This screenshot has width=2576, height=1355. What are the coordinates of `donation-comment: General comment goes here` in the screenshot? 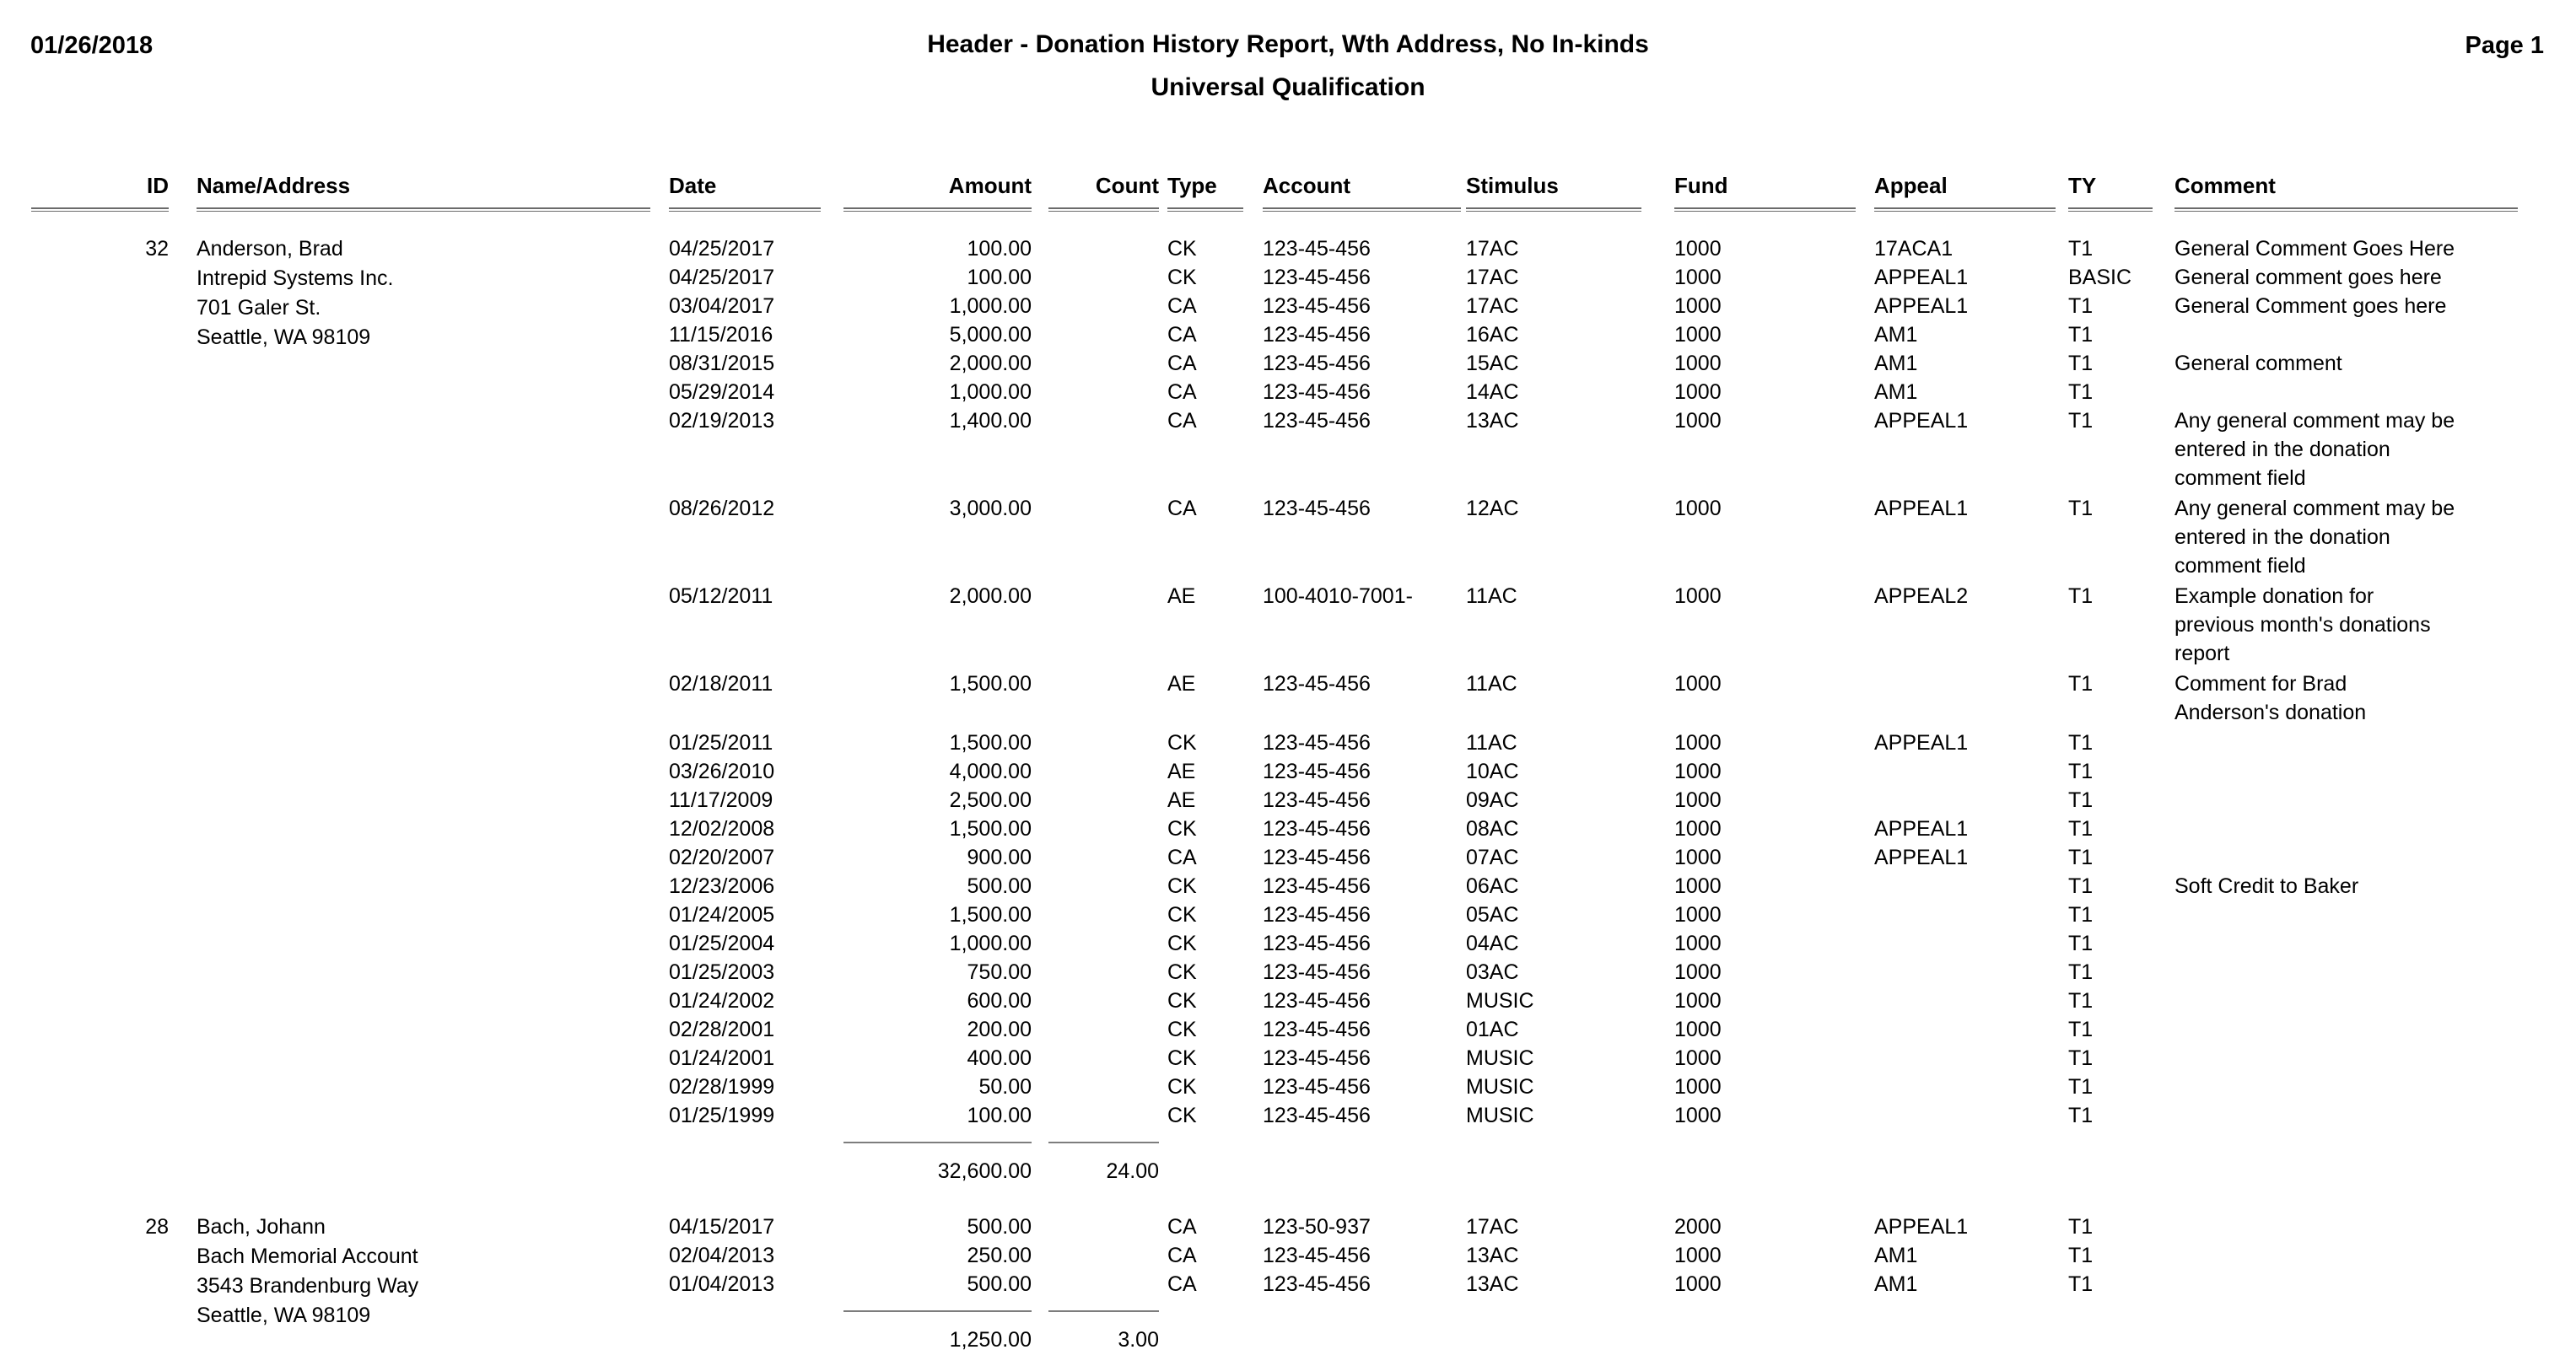 It's located at (2308, 277).